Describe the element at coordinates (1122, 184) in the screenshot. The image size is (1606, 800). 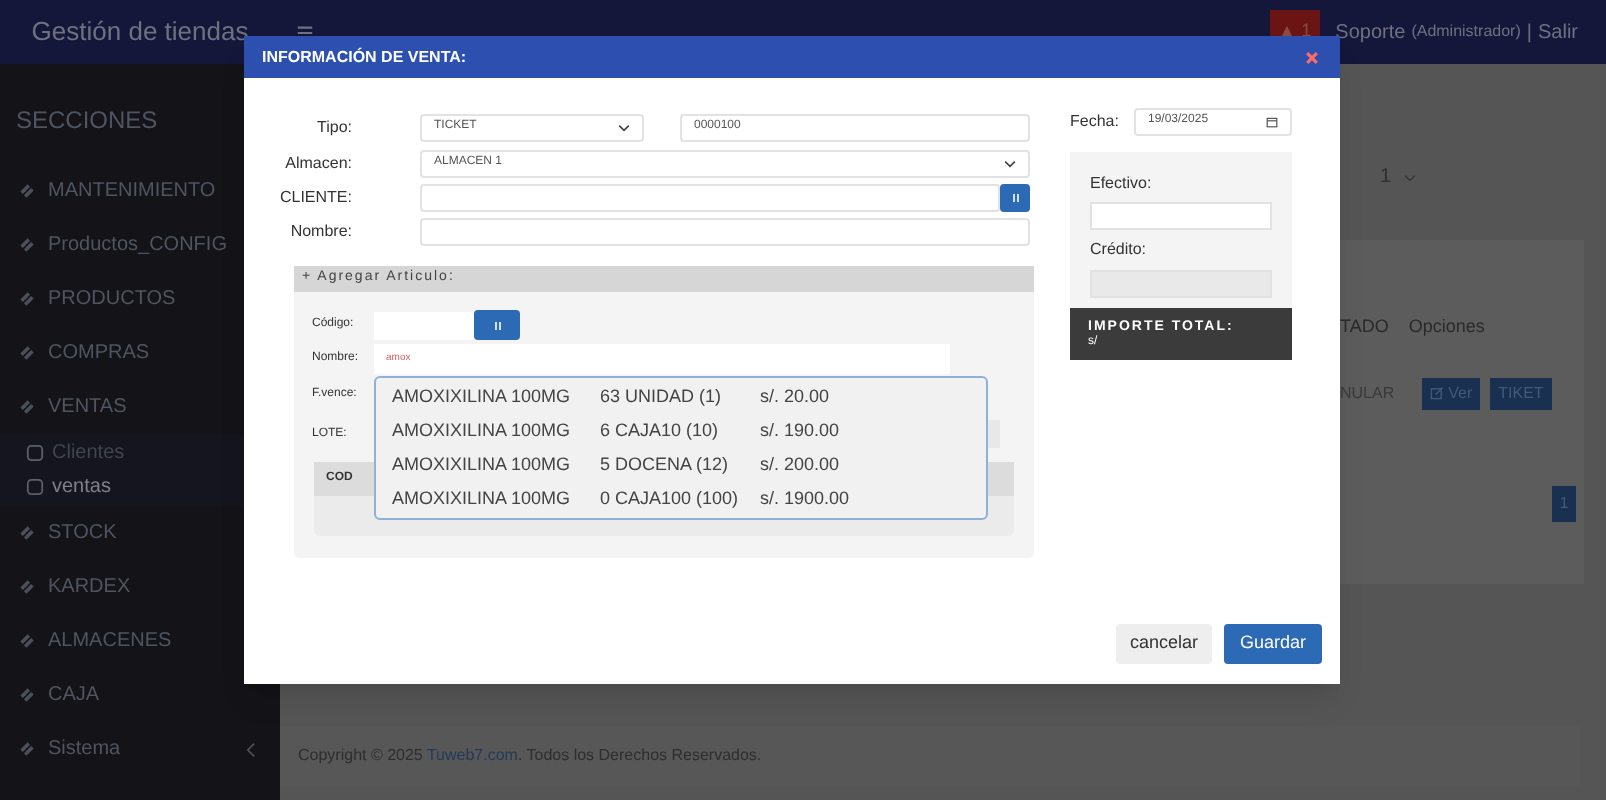
I see `field-label: Efectivo:` at that location.